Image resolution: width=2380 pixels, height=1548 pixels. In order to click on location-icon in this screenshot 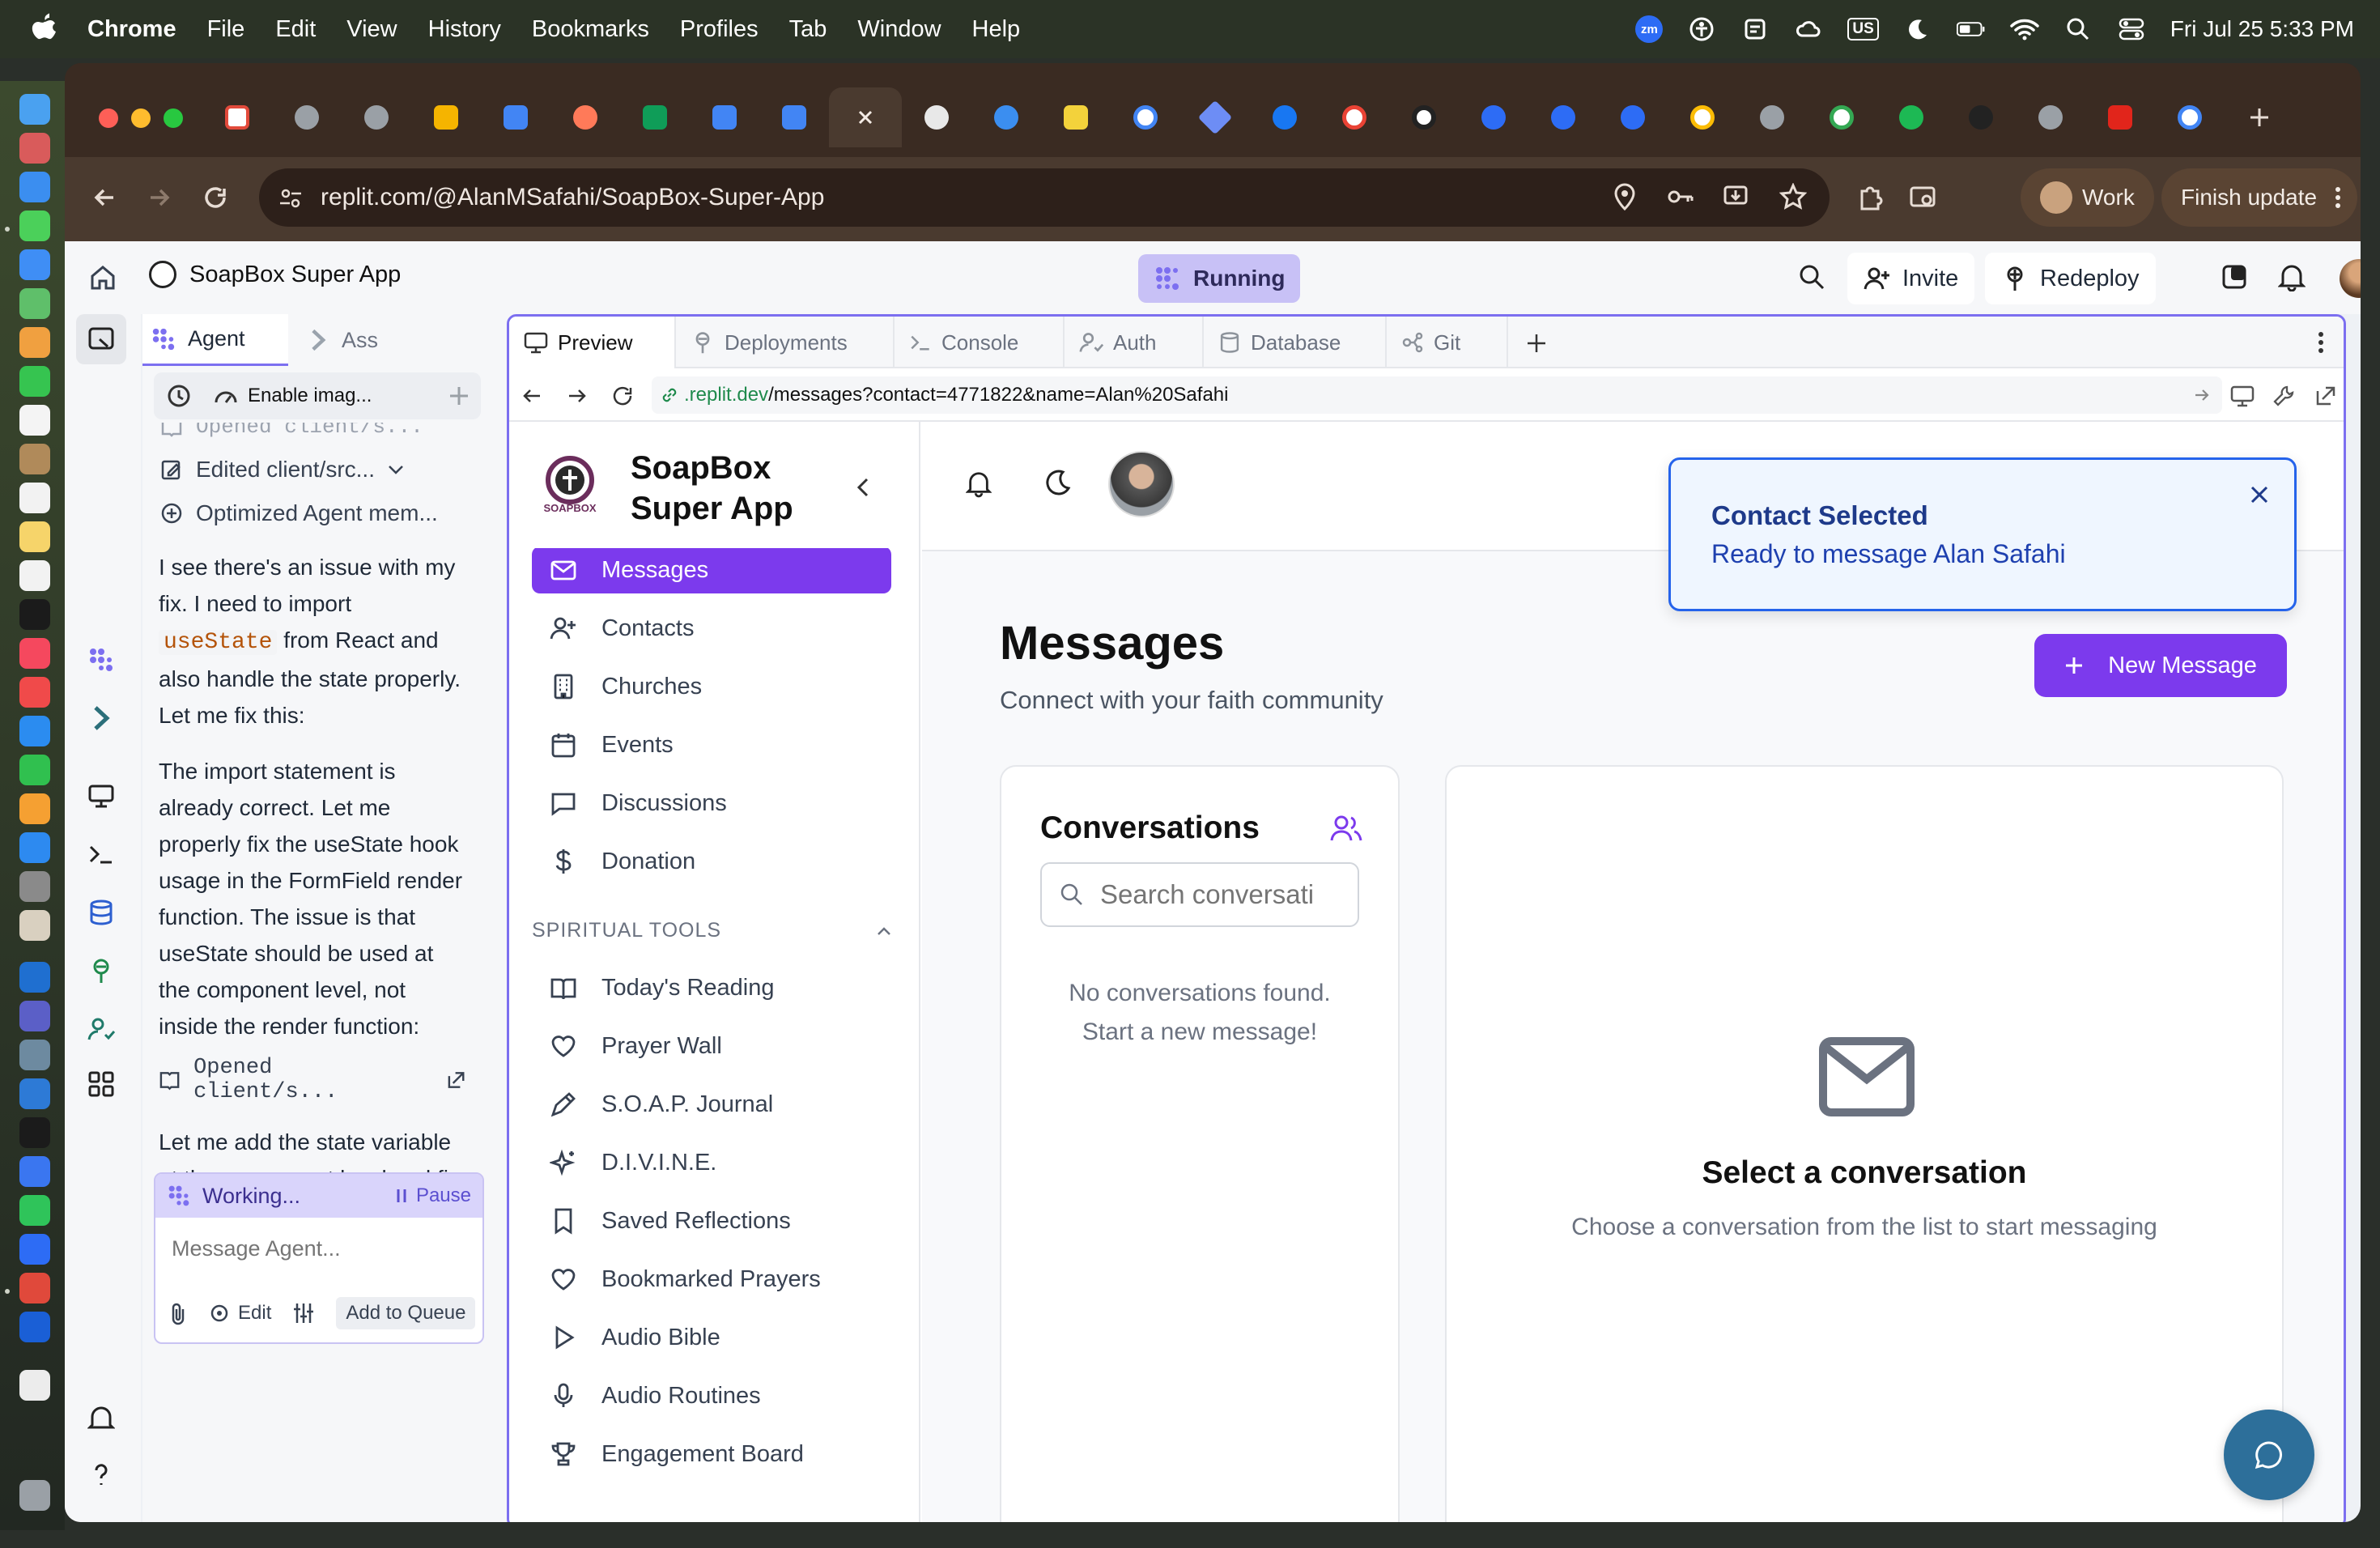, I will do `click(1625, 197)`.